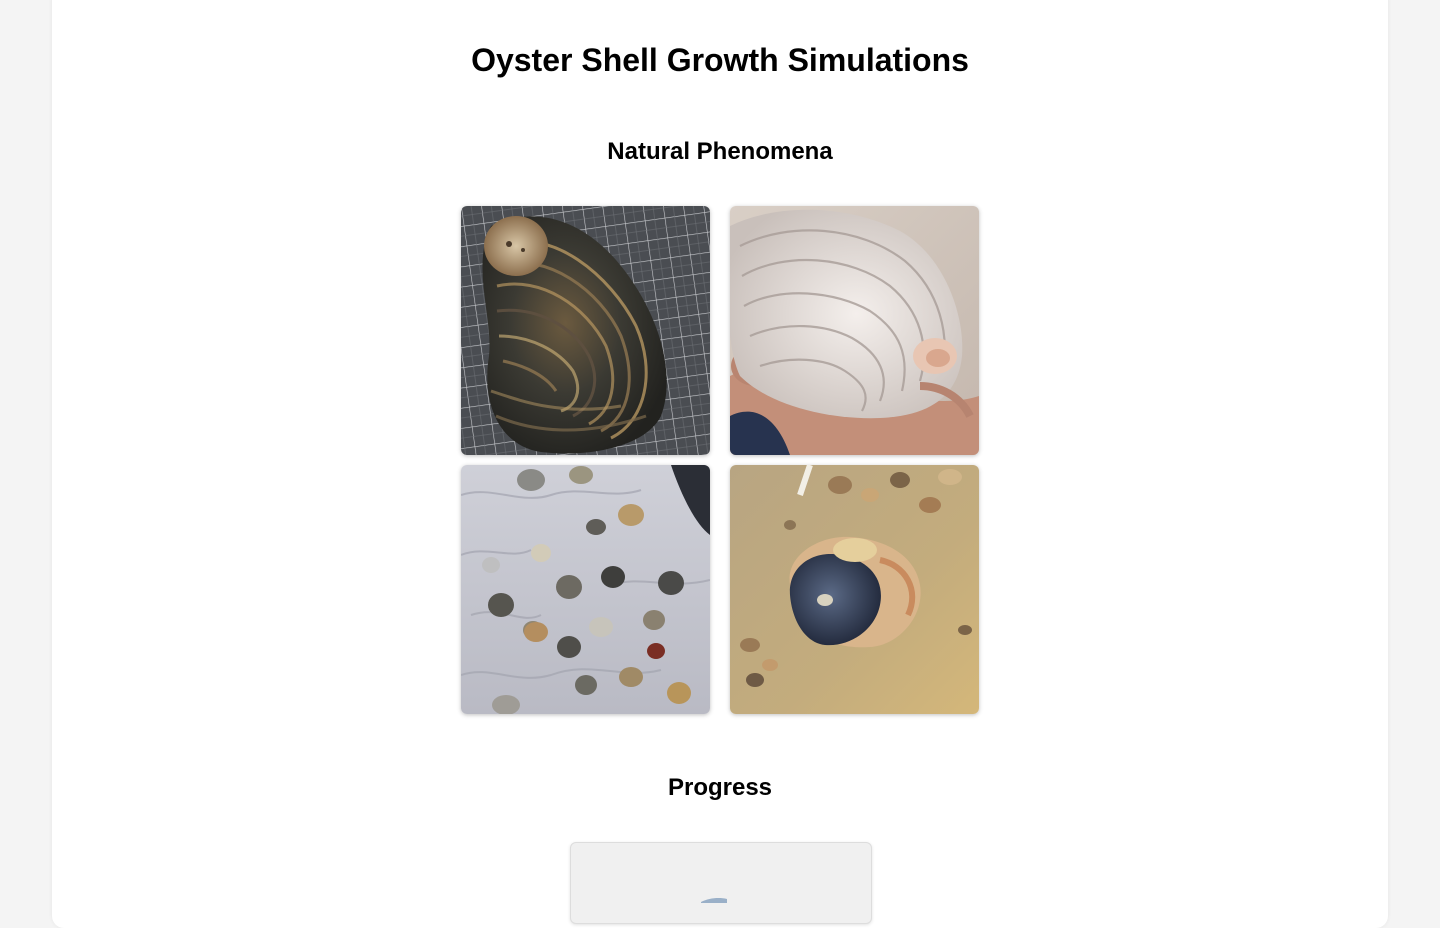 The image size is (1440, 928). I want to click on oyster-shell-on-cutting-mat-image, so click(585, 330).